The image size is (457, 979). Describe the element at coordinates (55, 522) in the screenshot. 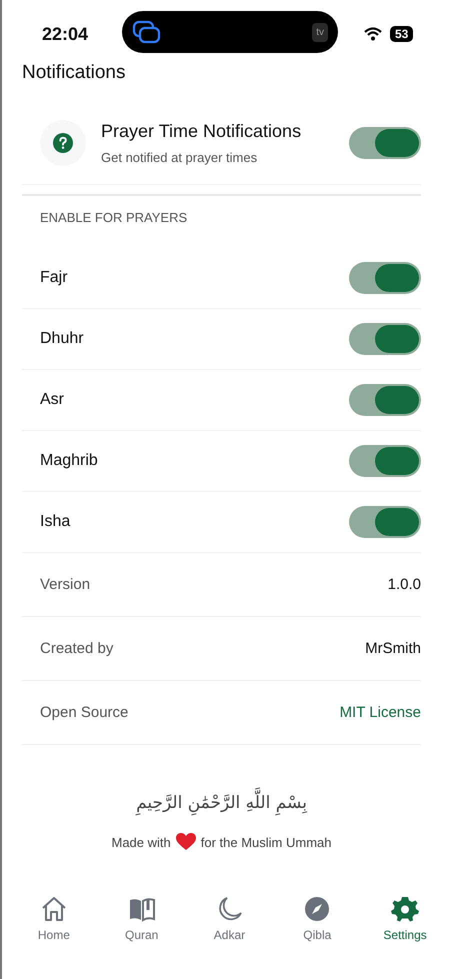

I see `prayer-name: Isha` at that location.